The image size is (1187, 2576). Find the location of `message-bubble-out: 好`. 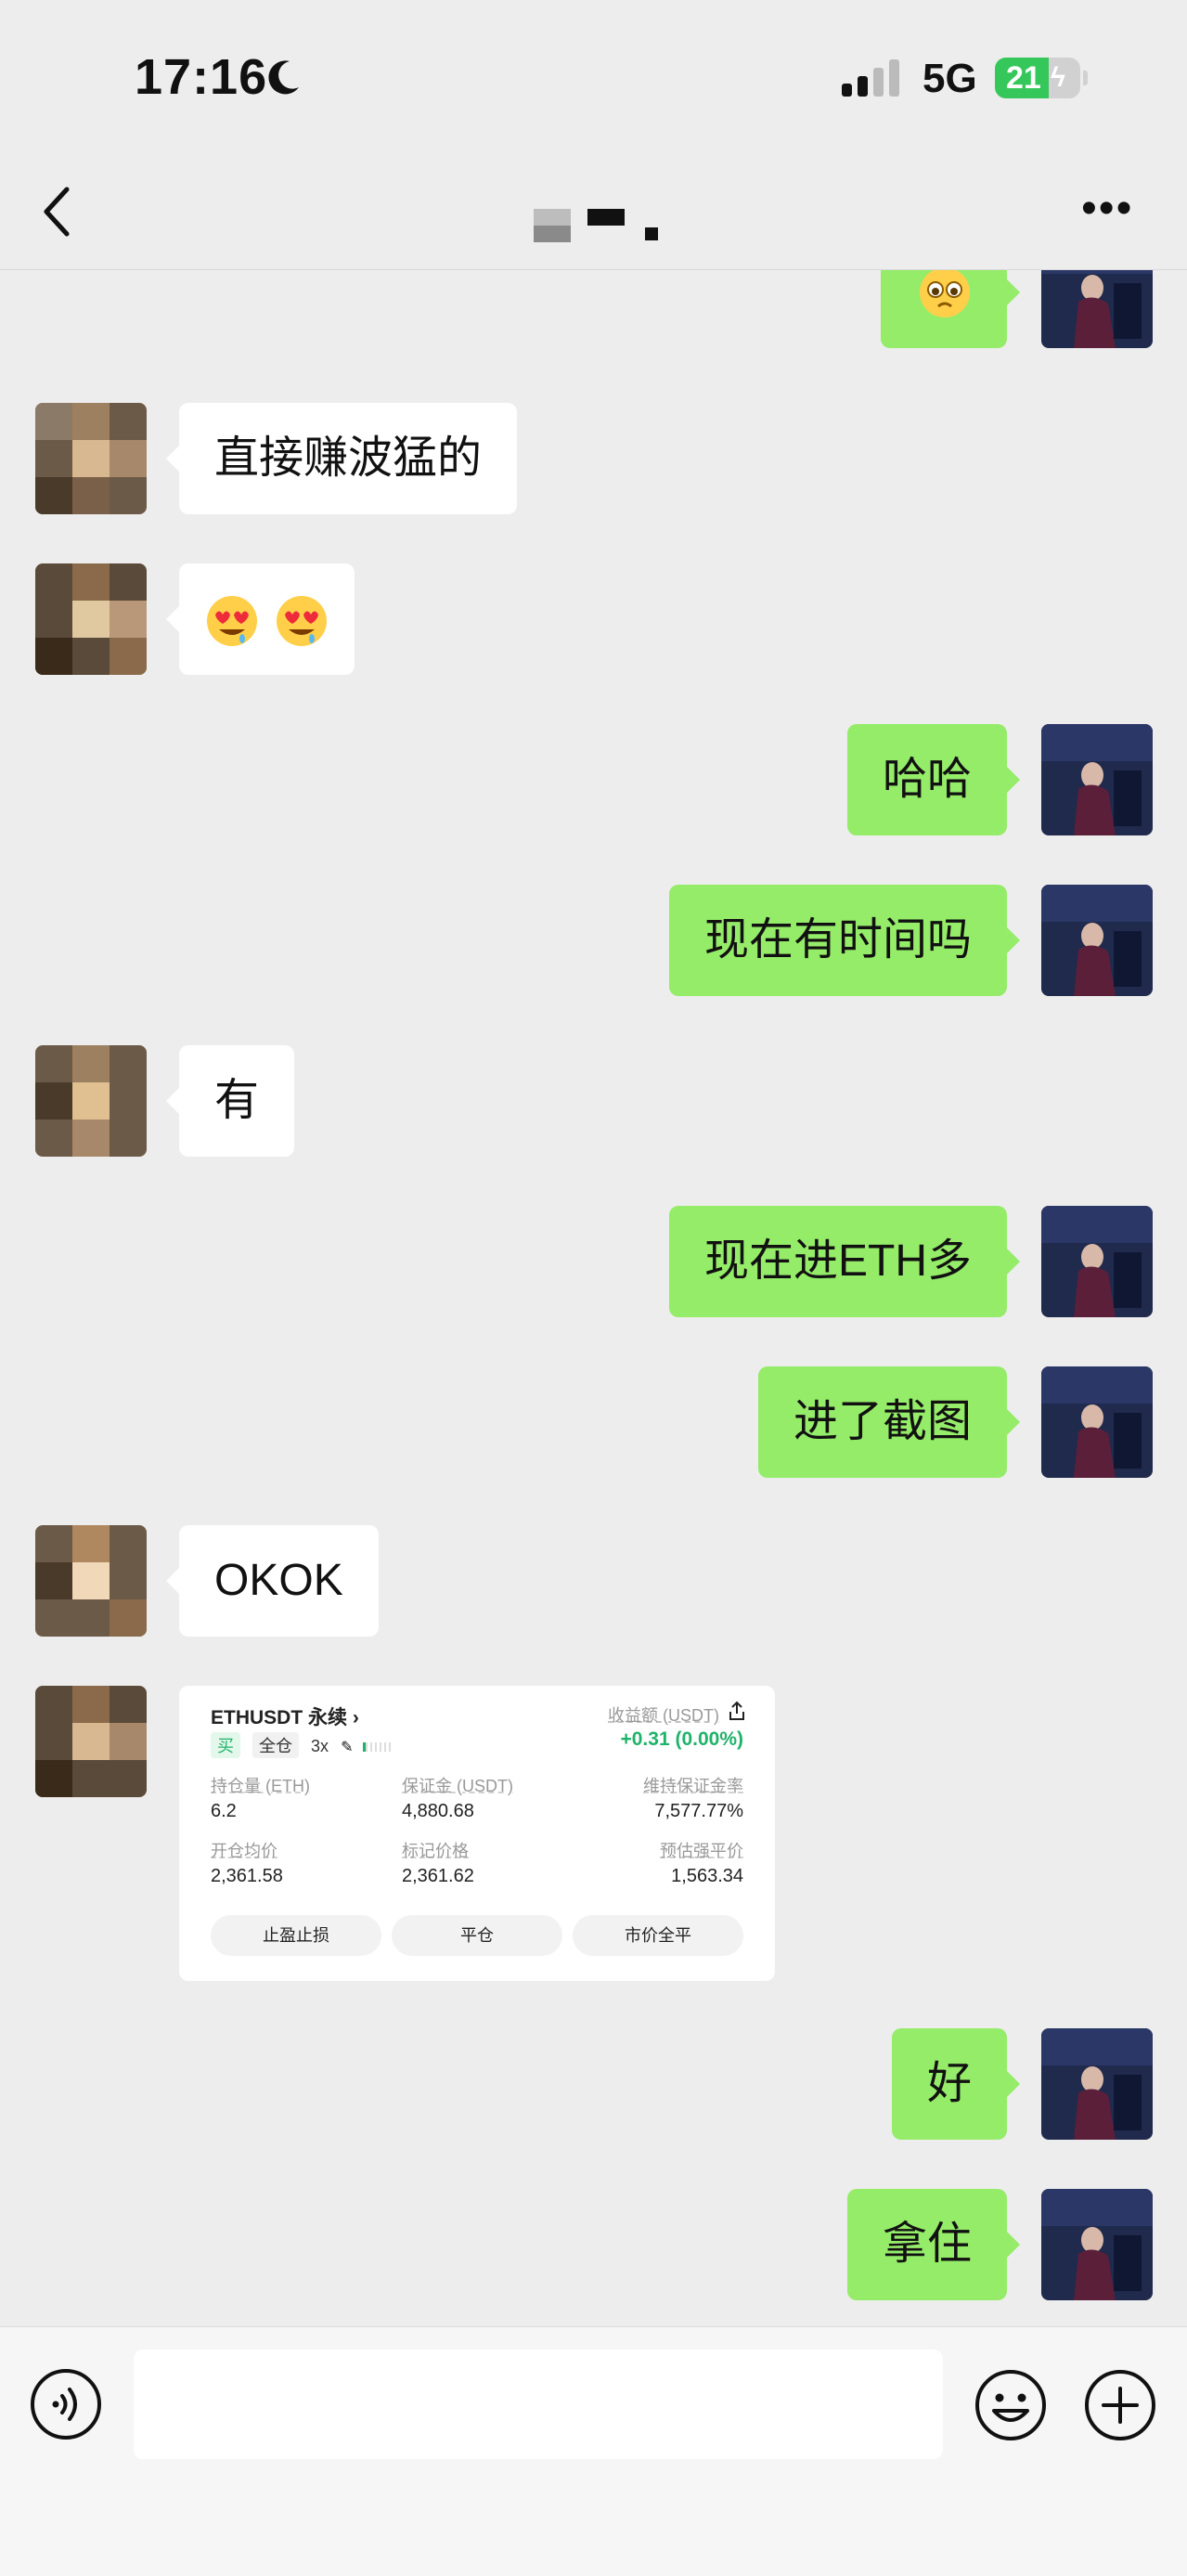

message-bubble-out: 好 is located at coordinates (956, 2084).